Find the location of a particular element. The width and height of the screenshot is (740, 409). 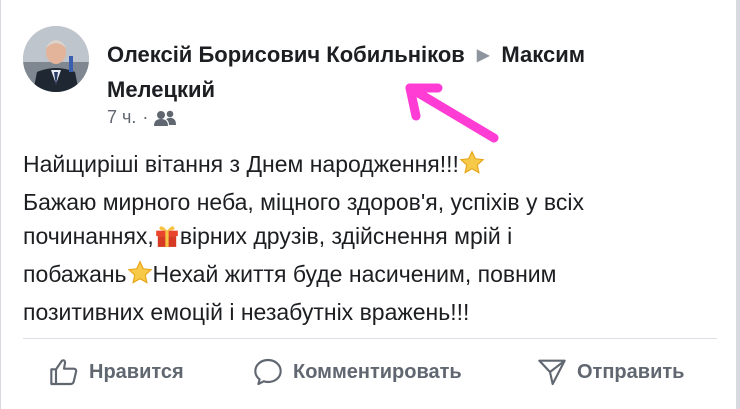

like-button: Нравится is located at coordinates (115, 372).